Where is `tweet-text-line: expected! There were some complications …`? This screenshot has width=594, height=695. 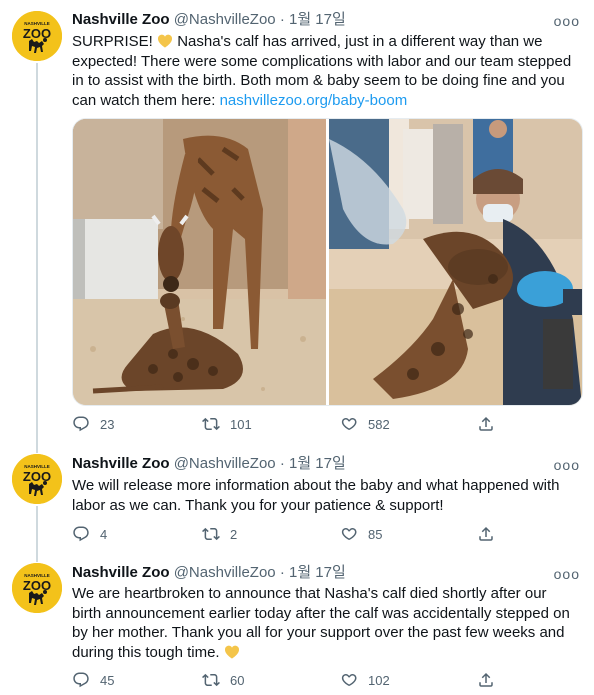
tweet-text-line: expected! There were some complications … is located at coordinates (322, 61).